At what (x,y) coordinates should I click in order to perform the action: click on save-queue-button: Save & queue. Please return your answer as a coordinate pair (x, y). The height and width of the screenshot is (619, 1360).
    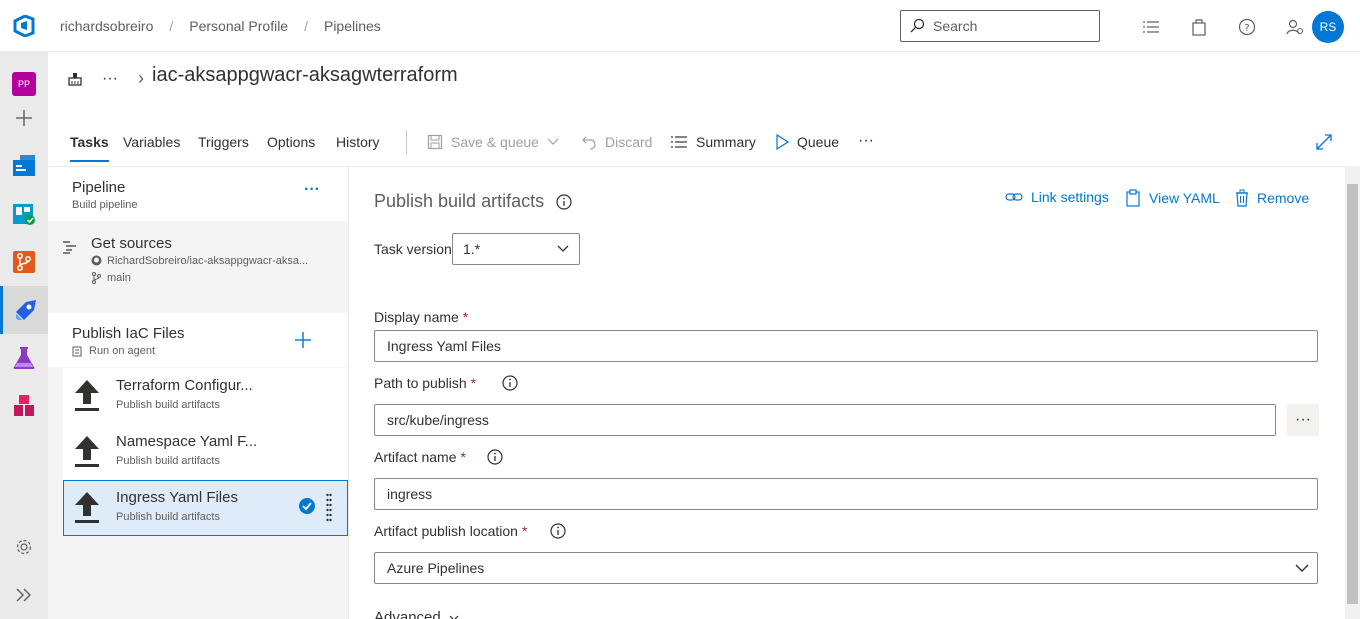
    Looking at the image, I should click on (493, 142).